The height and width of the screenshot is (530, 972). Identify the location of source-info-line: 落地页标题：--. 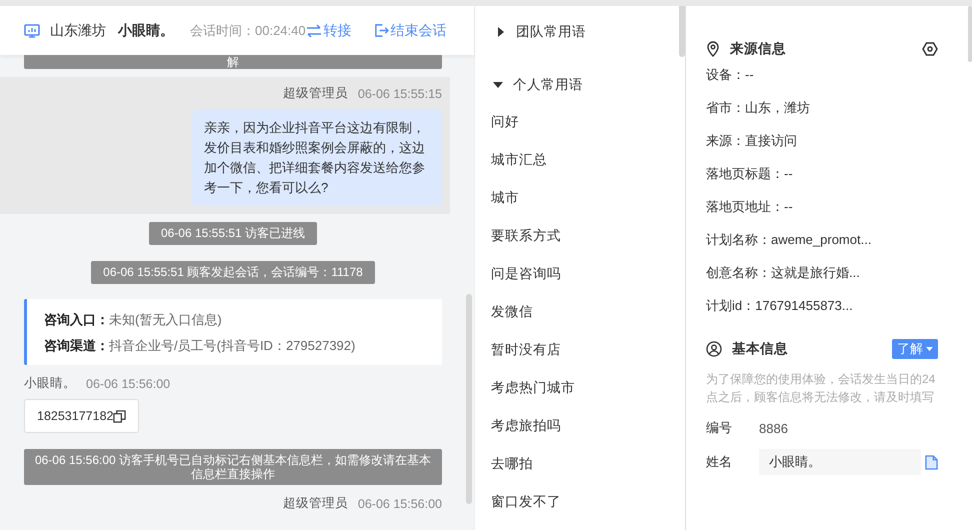
(750, 174).